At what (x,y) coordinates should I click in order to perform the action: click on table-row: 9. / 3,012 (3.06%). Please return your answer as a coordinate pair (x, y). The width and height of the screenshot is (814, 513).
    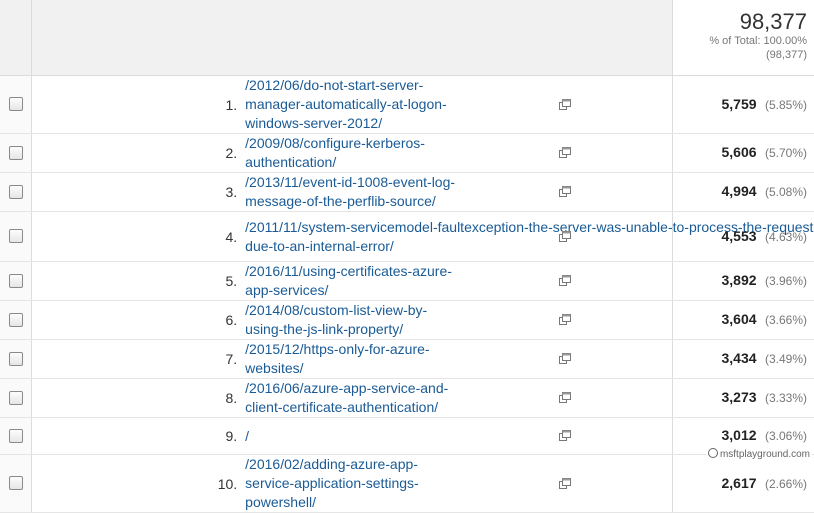
    Looking at the image, I should click on (407, 436).